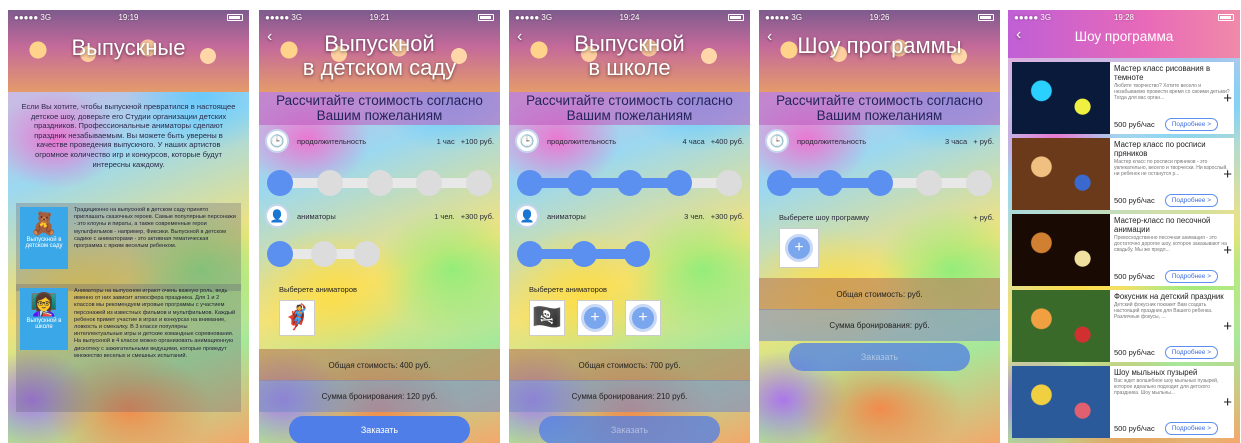  I want to click on duration-row: 🕒 продолжительность 3 часа + руб., so click(879, 141).